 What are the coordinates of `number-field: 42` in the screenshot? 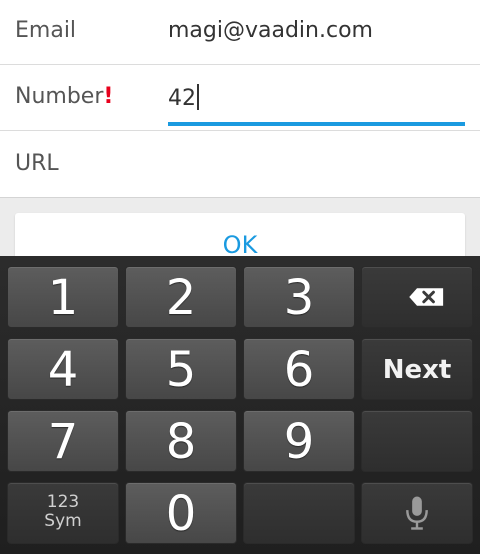 It's located at (183, 97).